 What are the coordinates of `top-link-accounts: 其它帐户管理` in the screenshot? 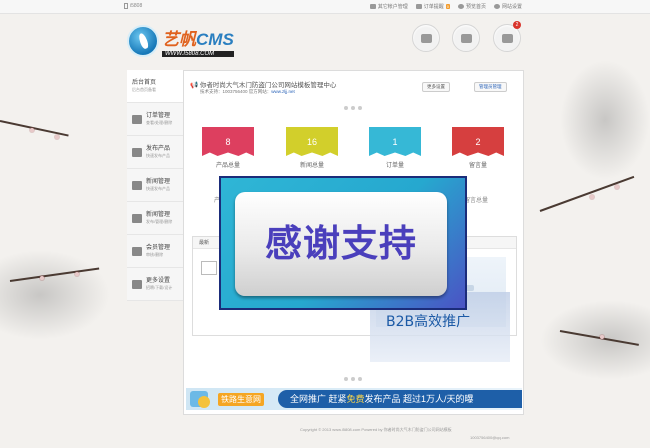 It's located at (388, 6).